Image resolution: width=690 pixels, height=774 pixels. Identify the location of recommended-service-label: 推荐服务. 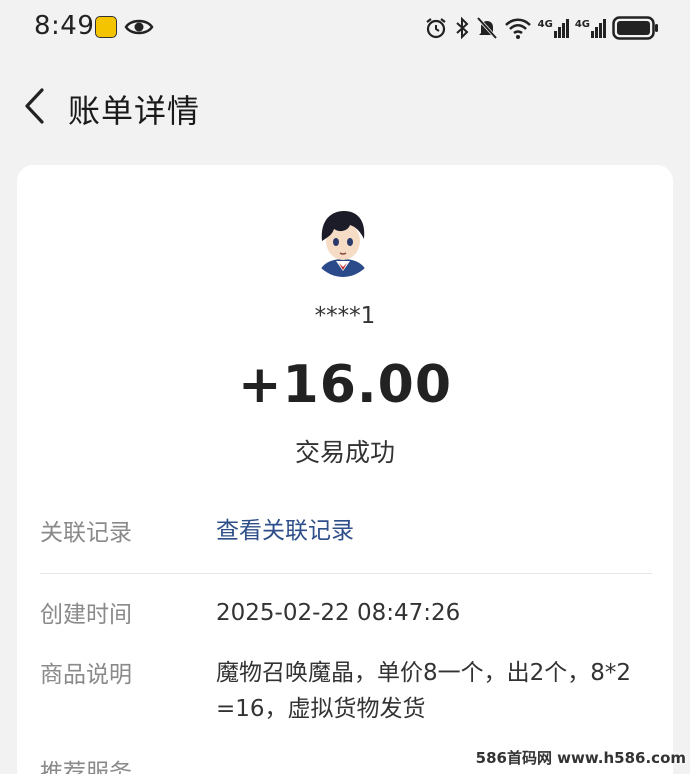
(86, 767).